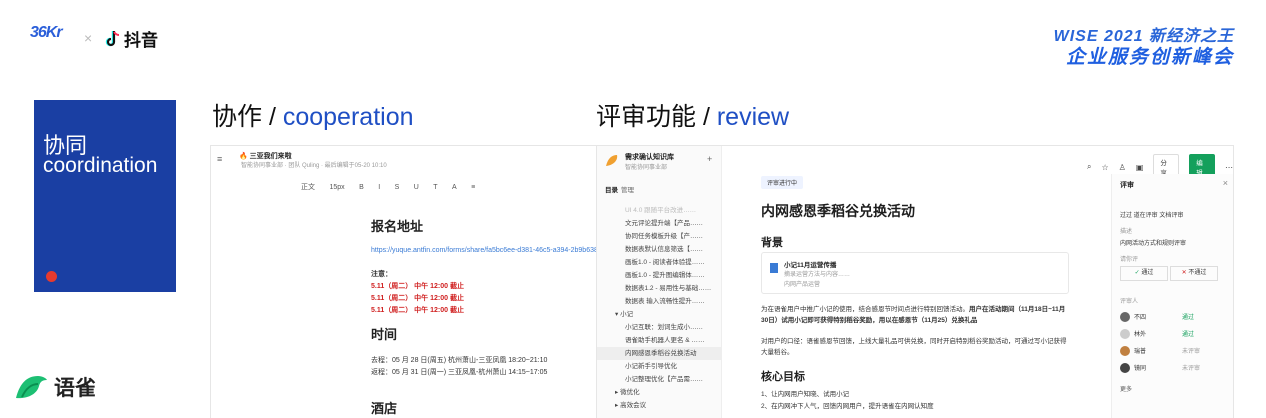 The width and height of the screenshot is (1266, 418). What do you see at coordinates (219, 159) in the screenshot?
I see `menu-icon: ≡` at bounding box center [219, 159].